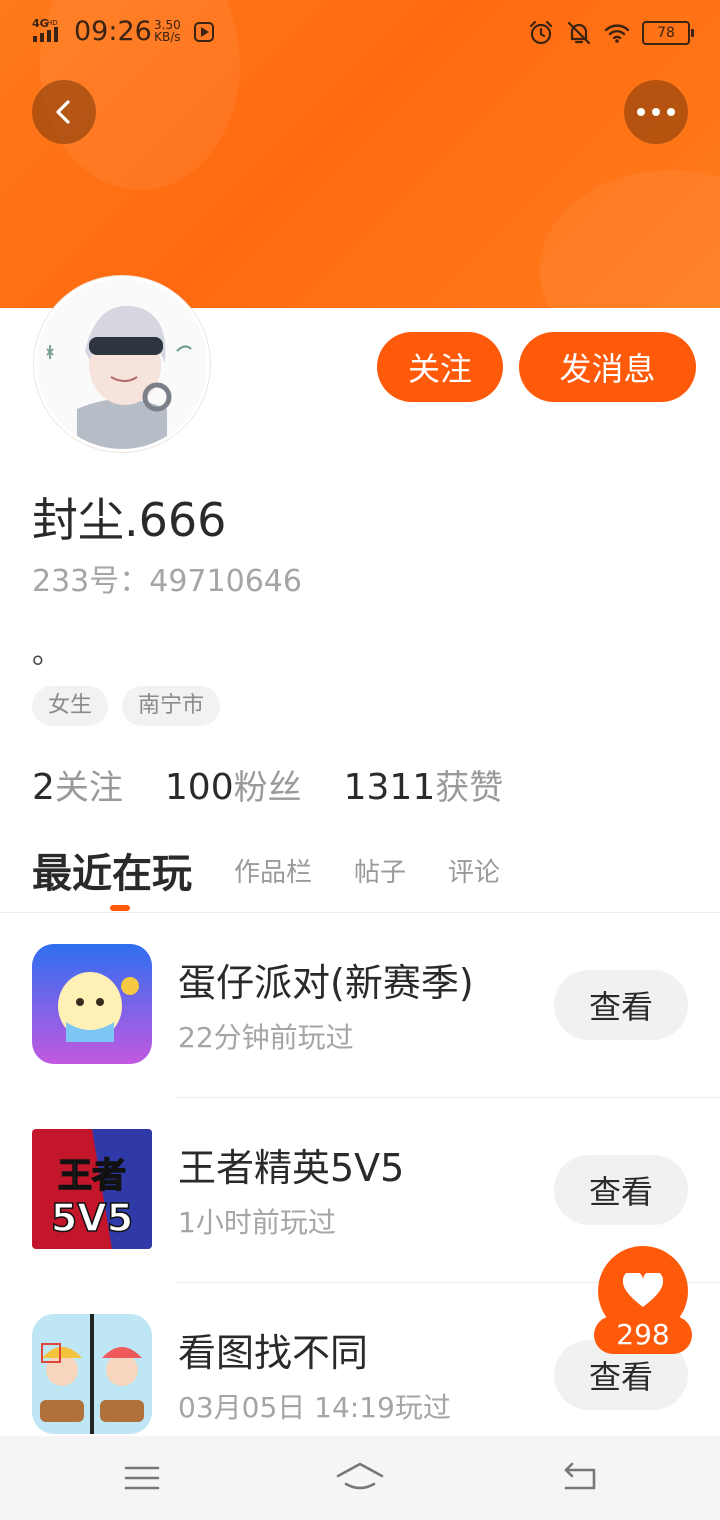 The height and width of the screenshot is (1520, 720). Describe the element at coordinates (70, 706) in the screenshot. I see `tag-gender: 女生` at that location.